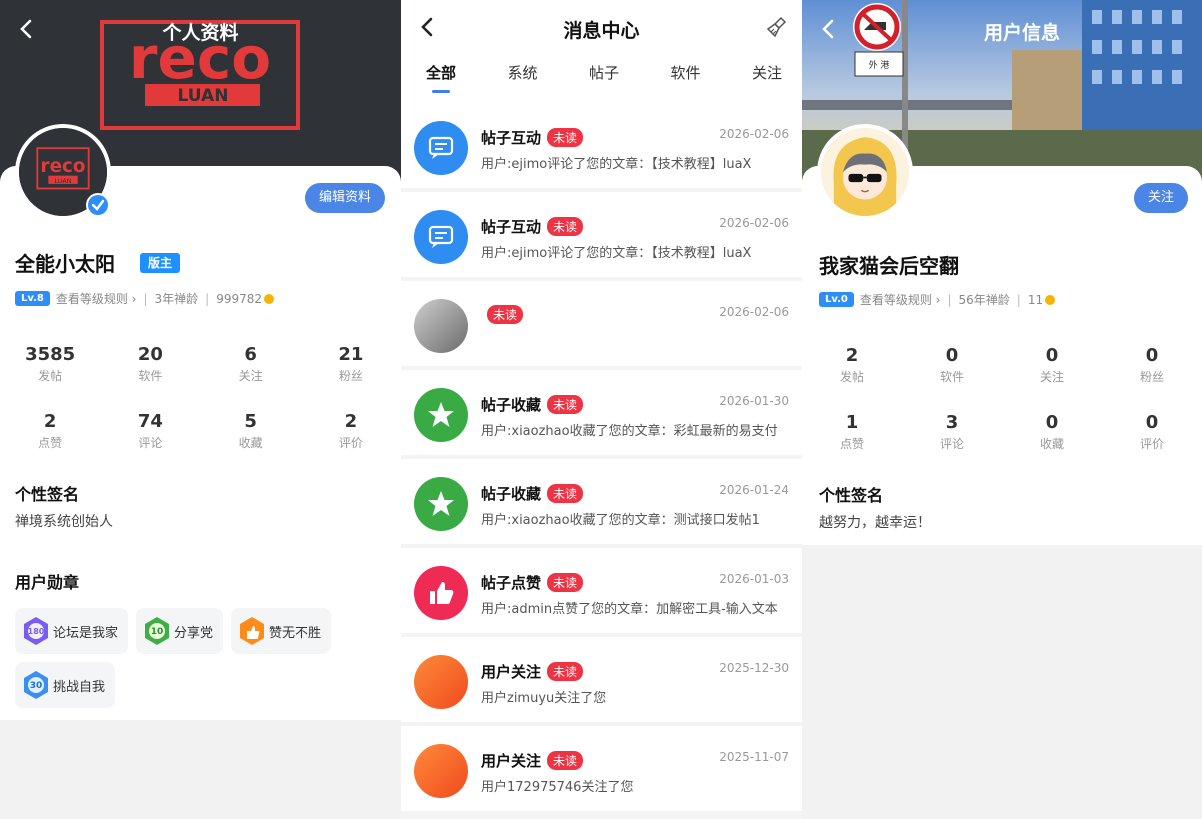 The width and height of the screenshot is (1202, 819). What do you see at coordinates (1152, 432) in the screenshot?
I see `stat-reviews: 0 评价` at bounding box center [1152, 432].